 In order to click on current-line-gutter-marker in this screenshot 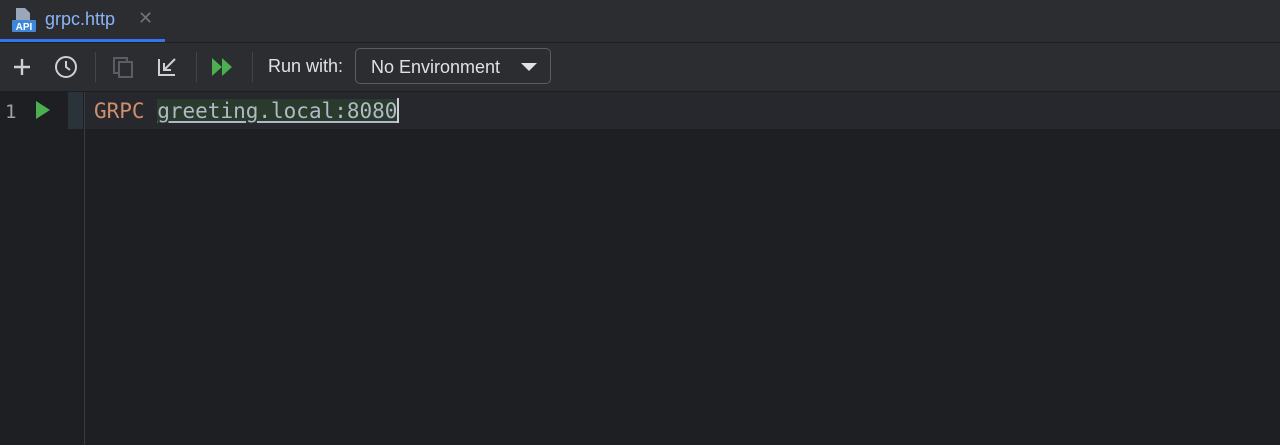, I will do `click(75, 110)`.